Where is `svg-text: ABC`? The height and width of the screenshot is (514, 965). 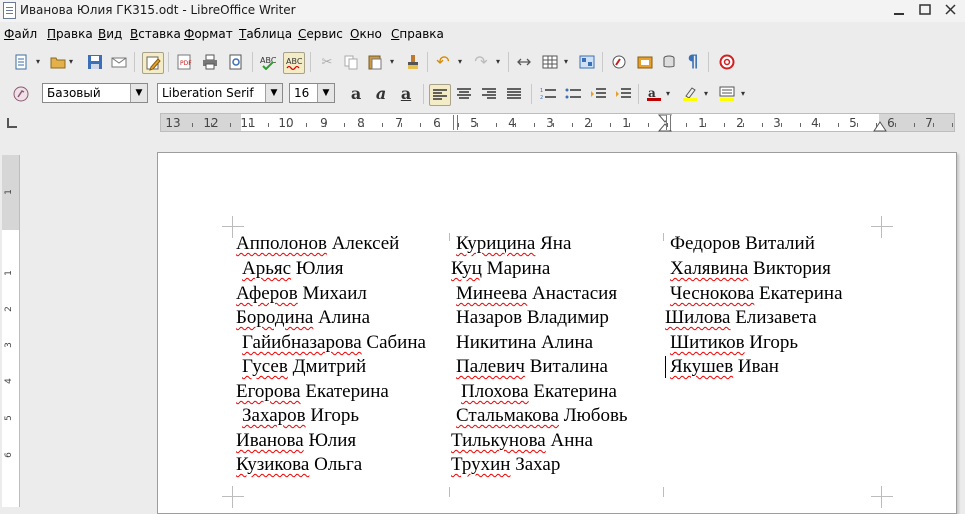 svg-text: ABC is located at coordinates (268, 60).